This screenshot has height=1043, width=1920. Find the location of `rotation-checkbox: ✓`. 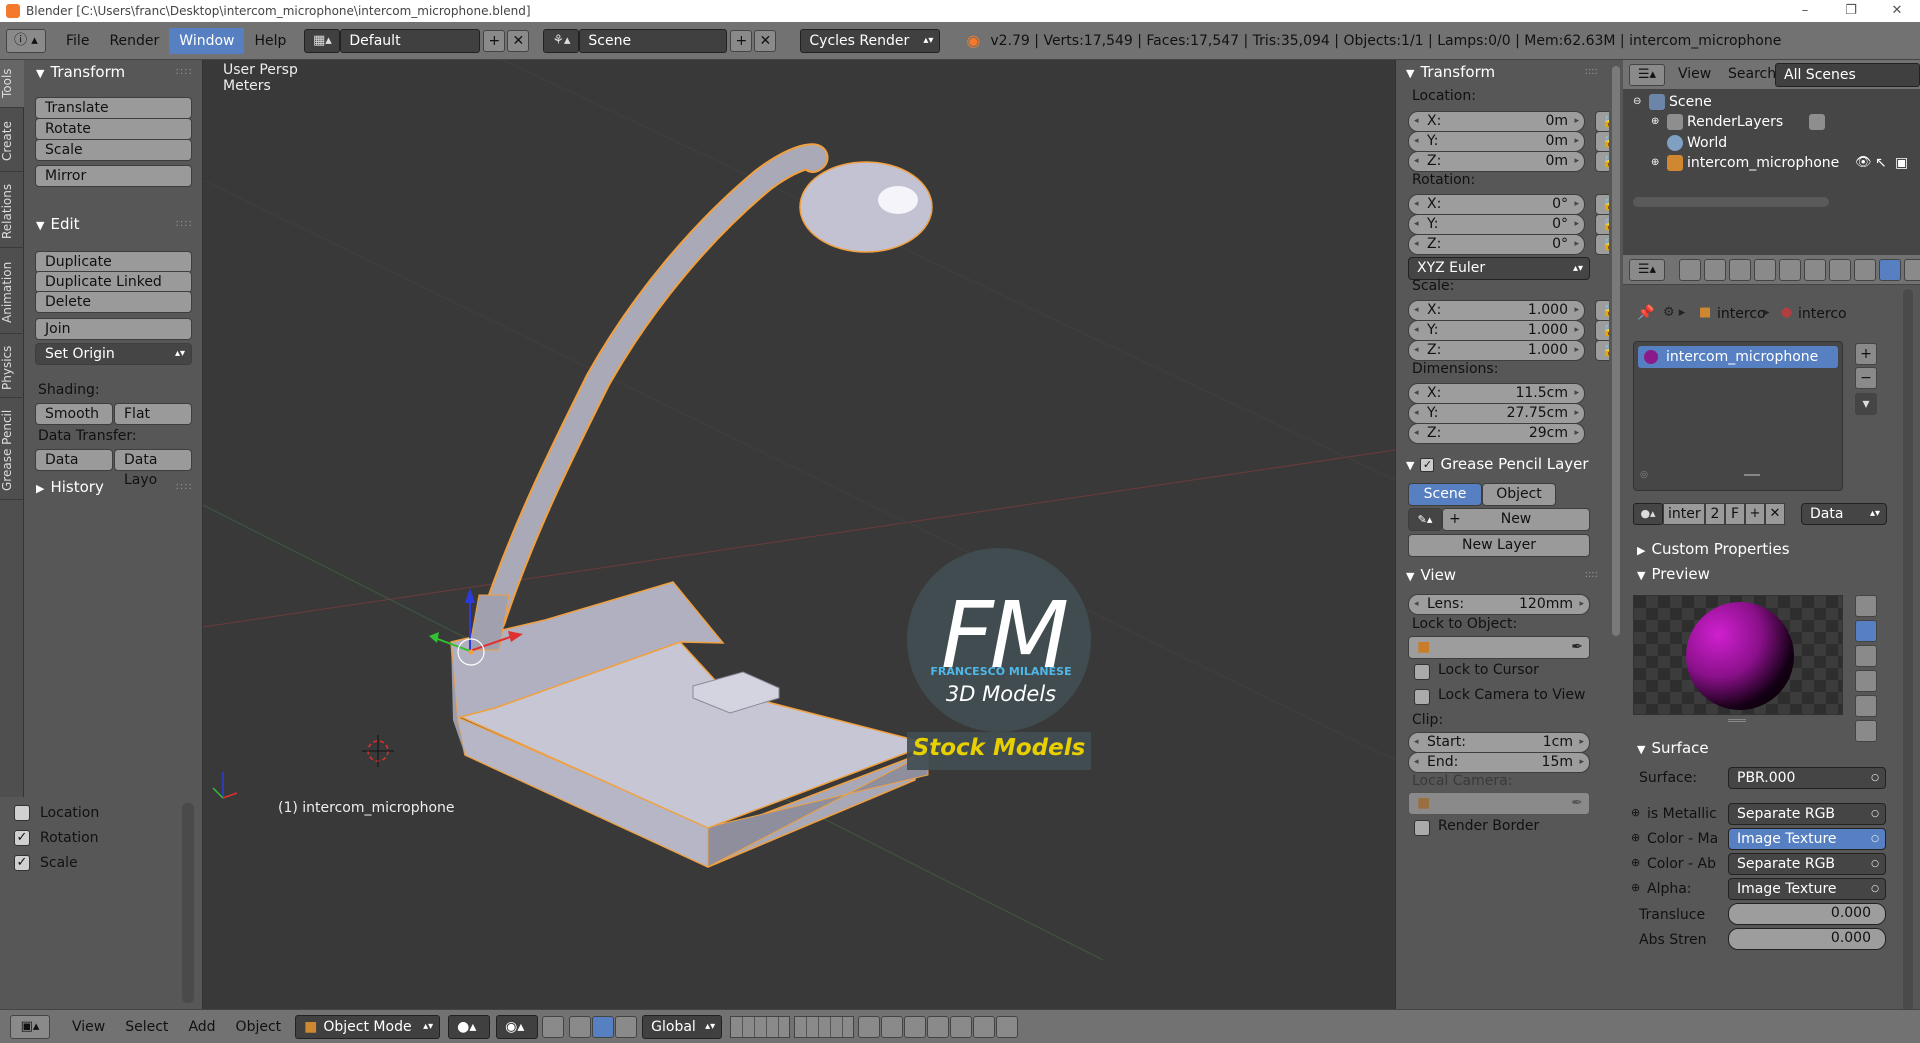

rotation-checkbox: ✓ is located at coordinates (22, 838).